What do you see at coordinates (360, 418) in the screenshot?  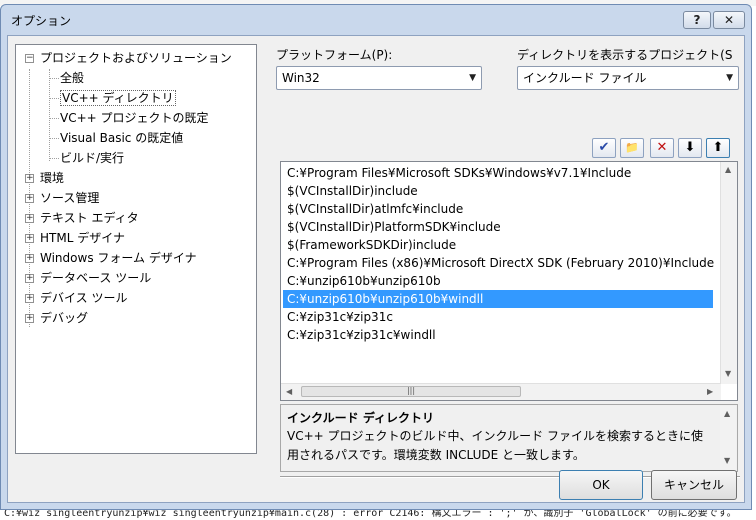 I see `description-title: インクルード ディレクトリ` at bounding box center [360, 418].